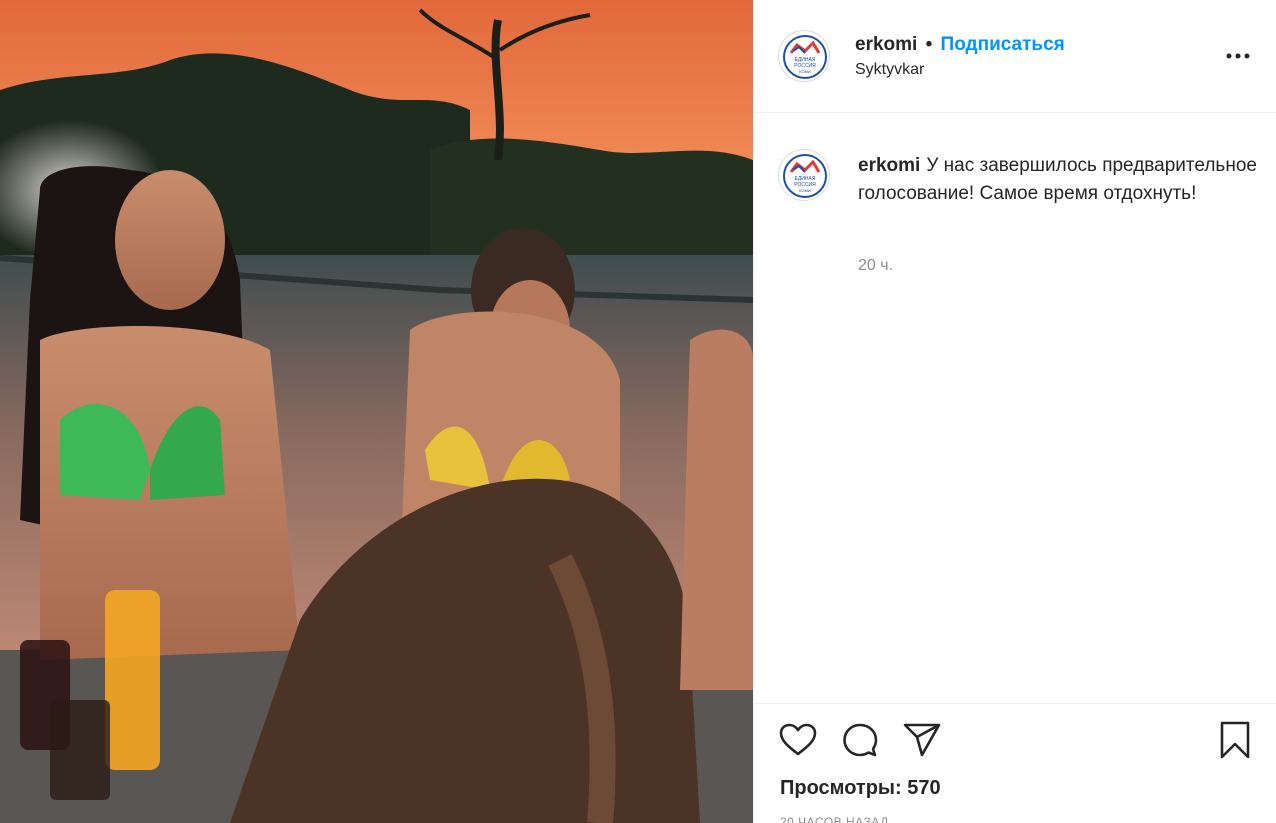 This screenshot has height=823, width=1276. Describe the element at coordinates (889, 165) in the screenshot. I see `caption-username-link: erkomi` at that location.